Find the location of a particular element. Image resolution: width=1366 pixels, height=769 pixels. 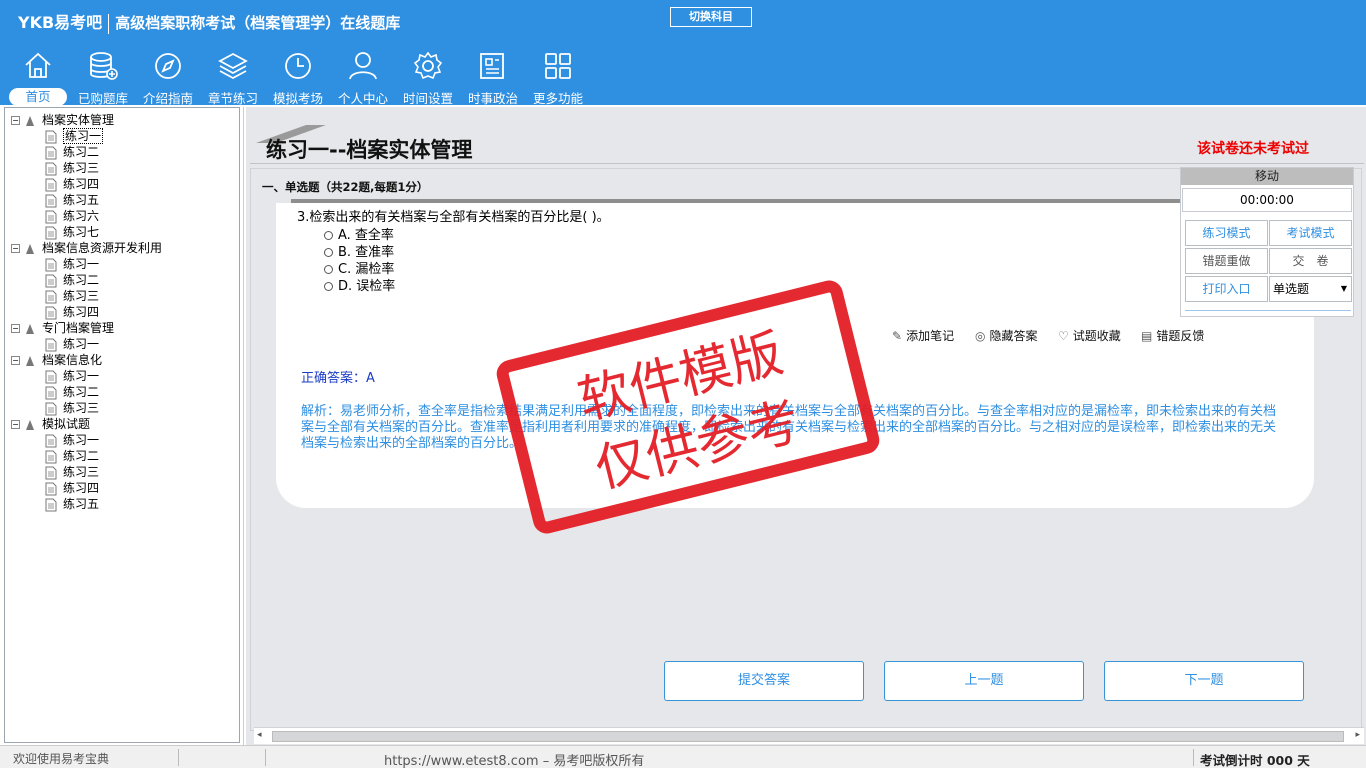

scrollbar-thumb is located at coordinates (808, 736).